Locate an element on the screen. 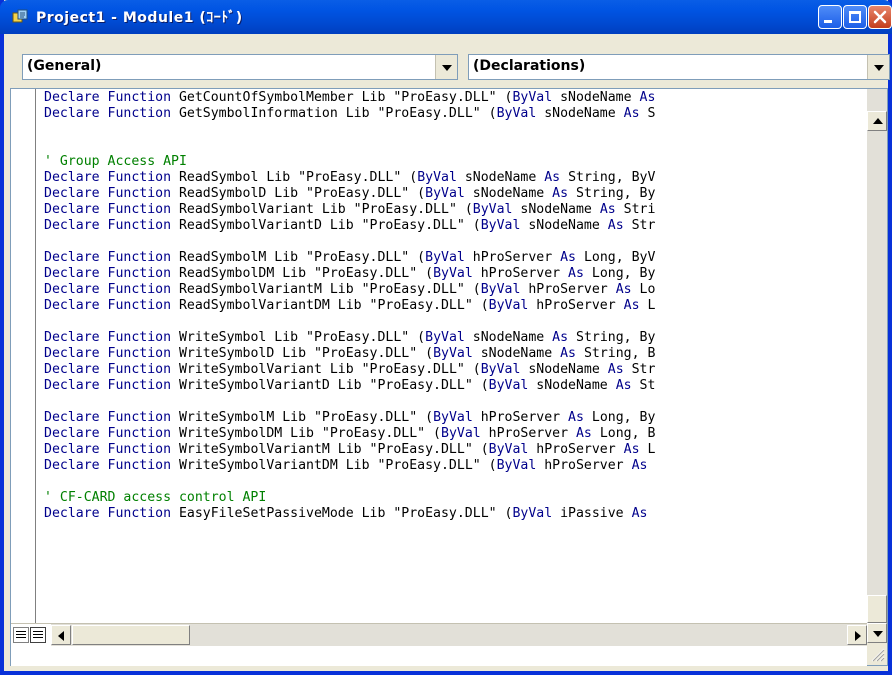  vba-module-icon is located at coordinates (20, 16).